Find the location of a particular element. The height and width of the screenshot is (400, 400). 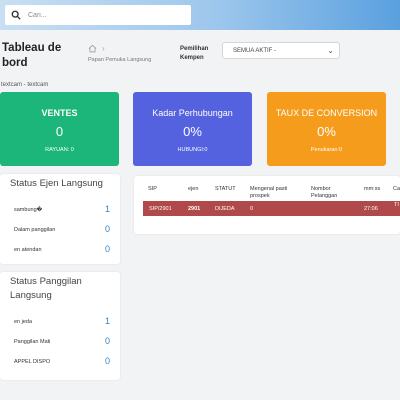

table-row: SIP/2901 2901 DIJEDA 0 27:06 TI is located at coordinates (271, 208).